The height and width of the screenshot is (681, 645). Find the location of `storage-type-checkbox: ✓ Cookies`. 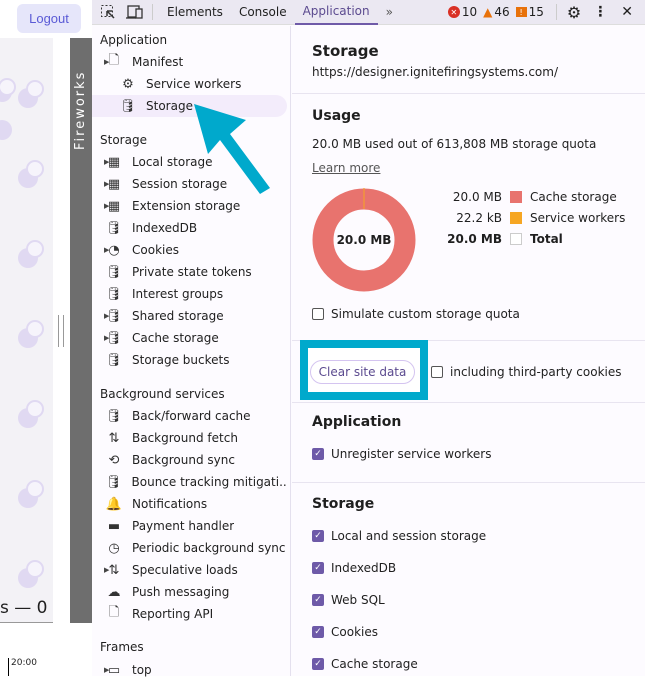

storage-type-checkbox: ✓ Cookies is located at coordinates (345, 632).